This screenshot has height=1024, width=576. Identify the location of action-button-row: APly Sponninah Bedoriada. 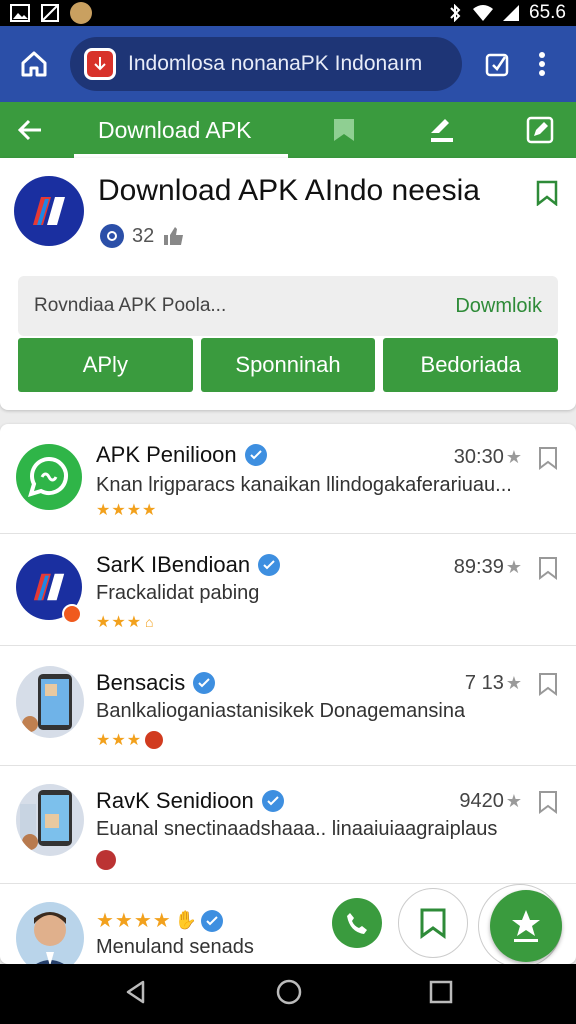
(288, 365).